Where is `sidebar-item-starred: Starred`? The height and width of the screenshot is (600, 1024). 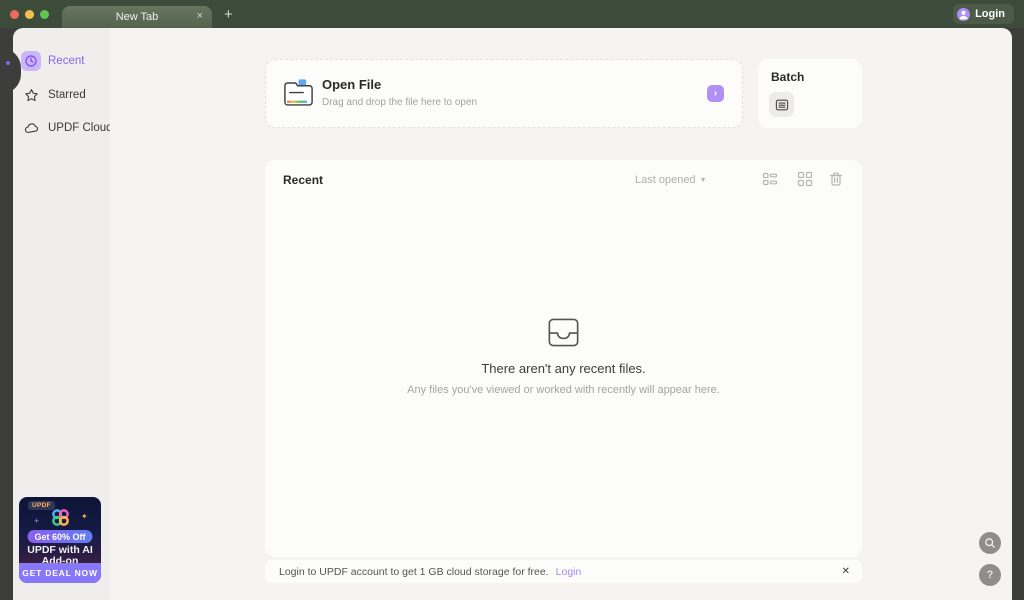 sidebar-item-starred: Starred is located at coordinates (64, 95).